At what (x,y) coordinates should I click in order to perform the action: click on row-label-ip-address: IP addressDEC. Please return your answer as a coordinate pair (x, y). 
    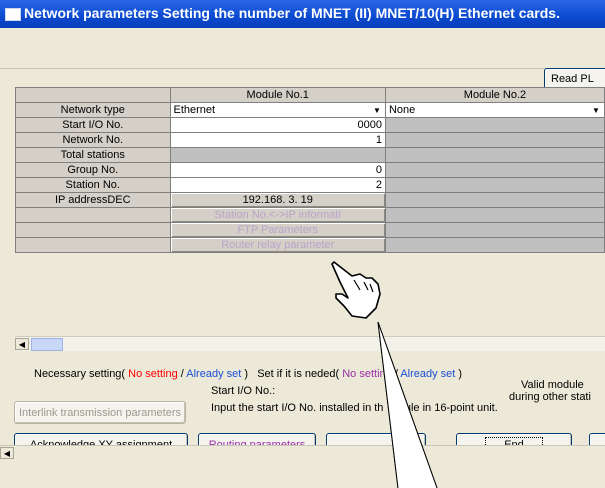
    Looking at the image, I should click on (93, 200).